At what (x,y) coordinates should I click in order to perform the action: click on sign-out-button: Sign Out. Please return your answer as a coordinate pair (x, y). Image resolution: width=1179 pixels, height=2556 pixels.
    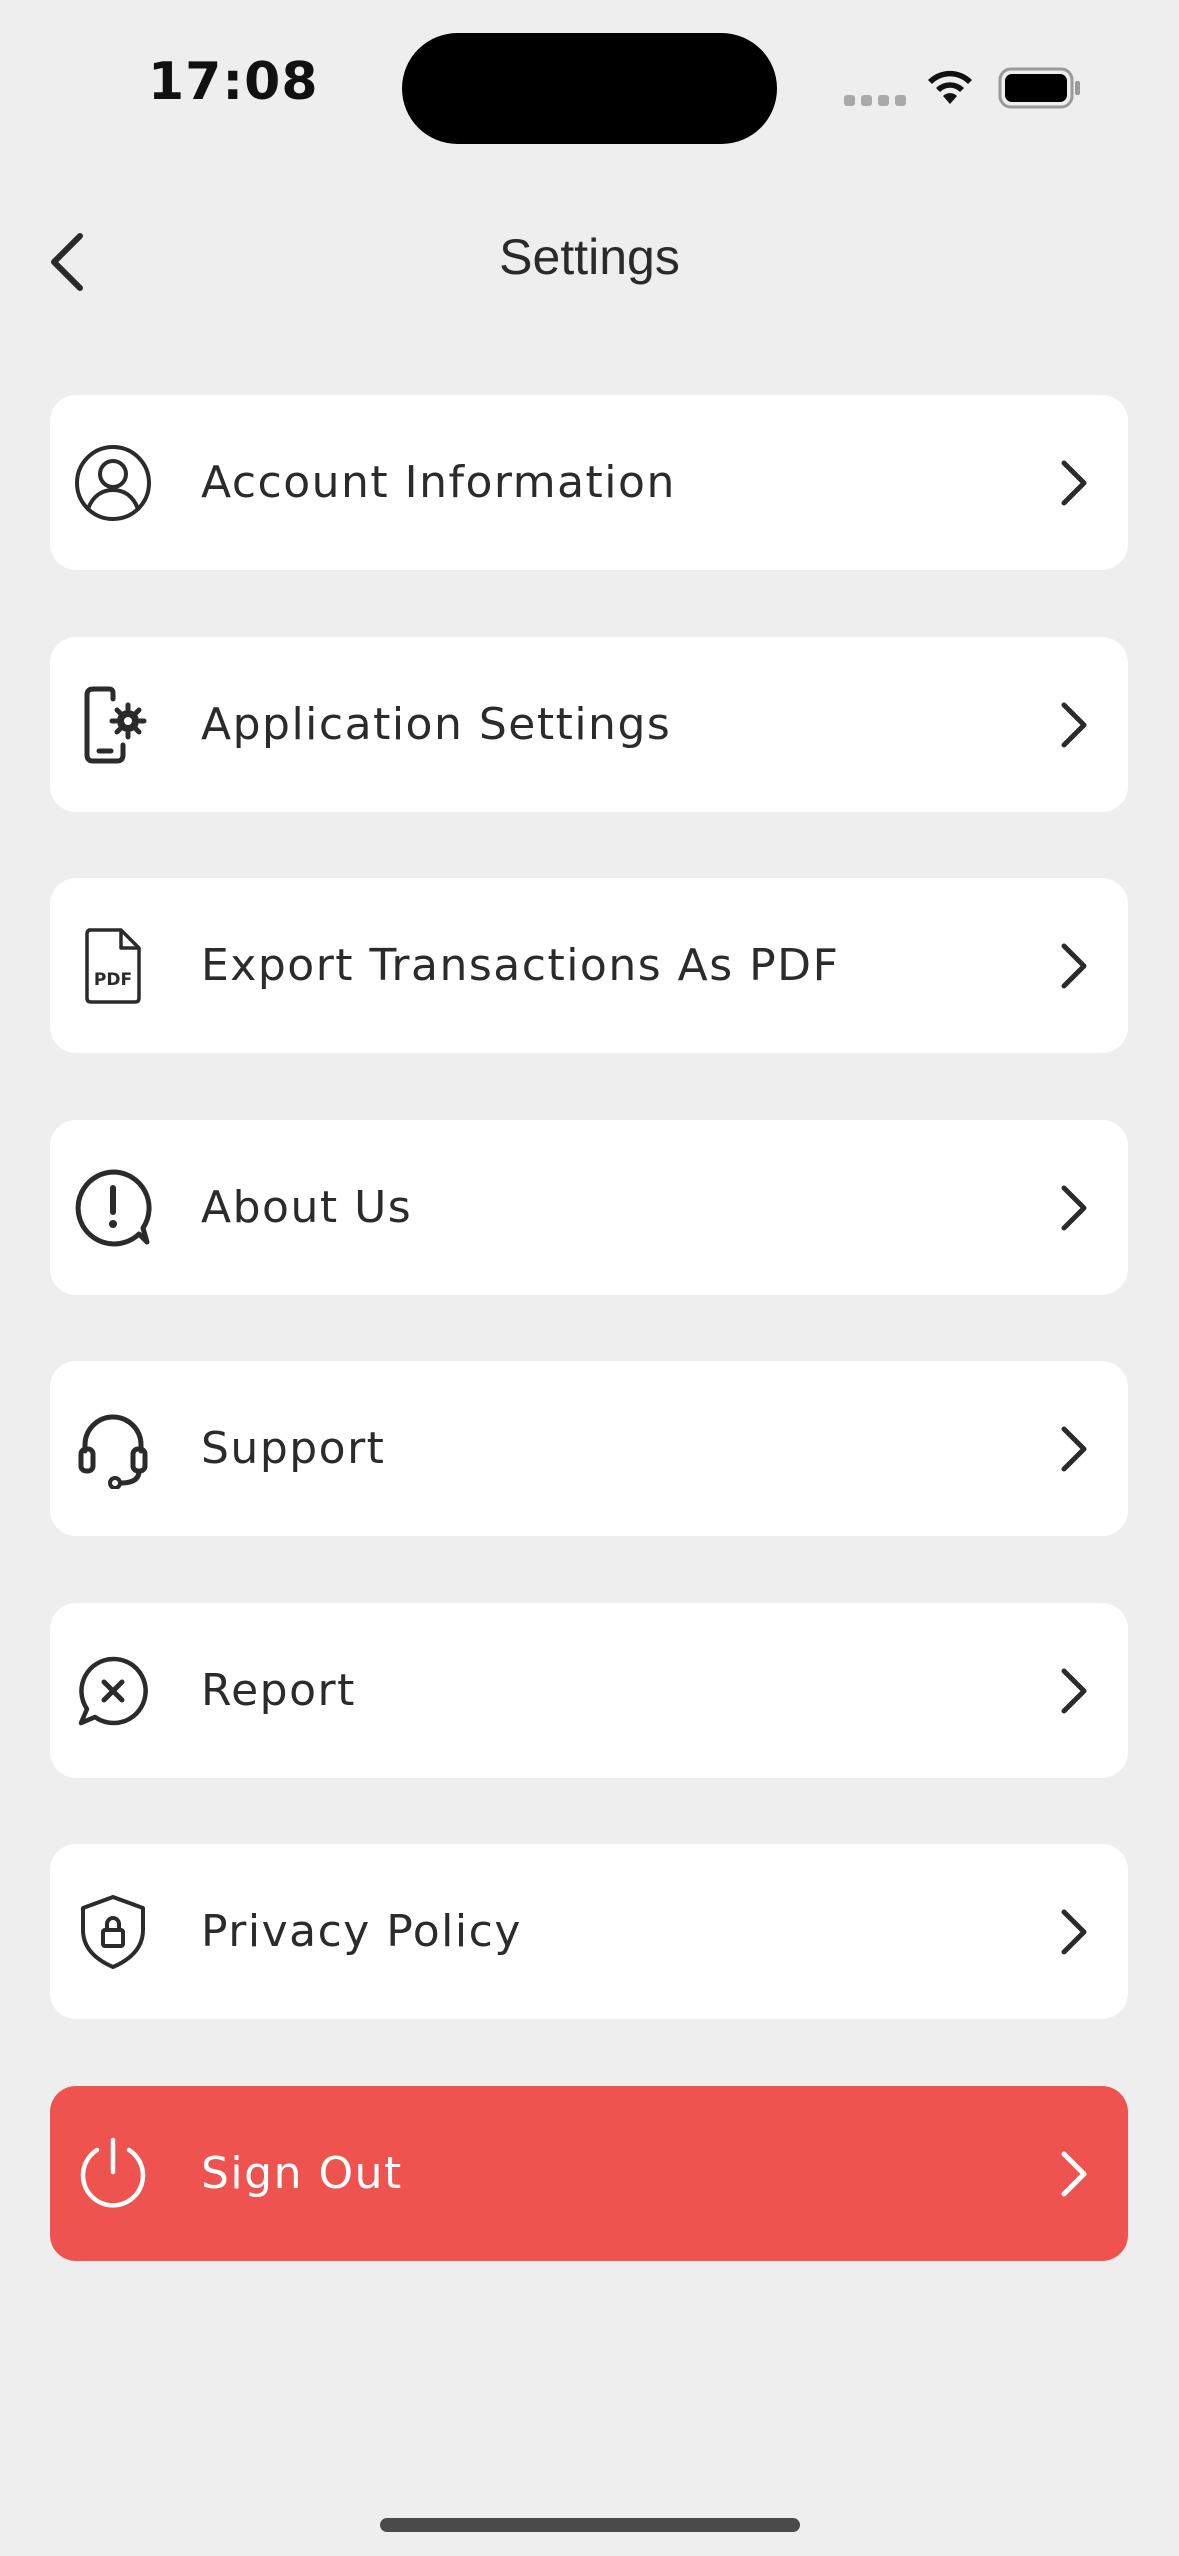
    Looking at the image, I should click on (589, 2173).